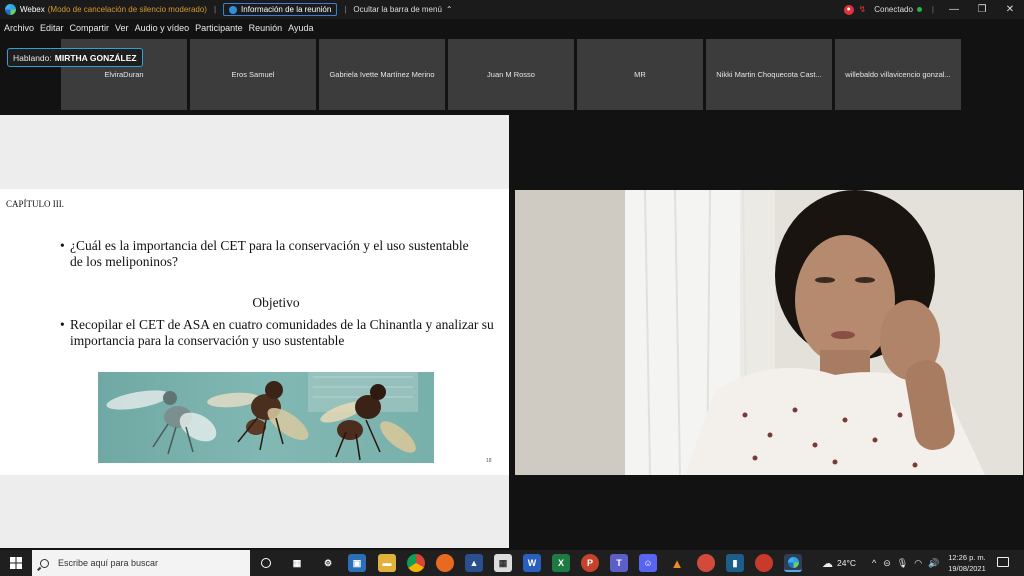  Describe the element at coordinates (848, 9) in the screenshot. I see `recording-icon: ●` at that location.